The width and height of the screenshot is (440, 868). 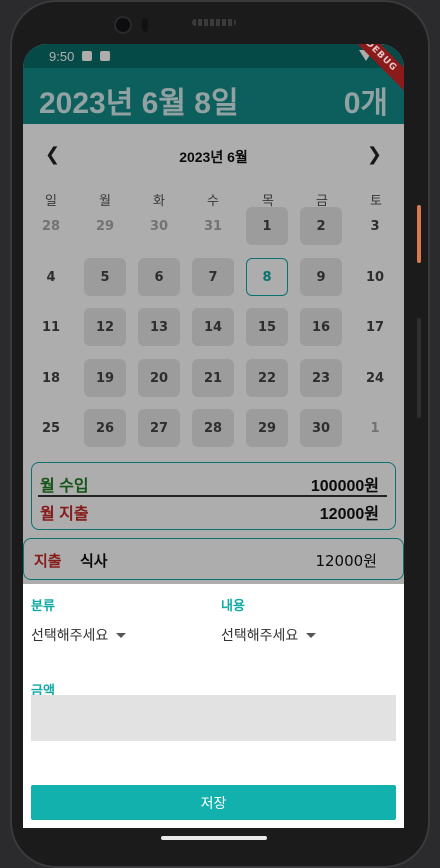 I want to click on camera-sensor, so click(x=145, y=25).